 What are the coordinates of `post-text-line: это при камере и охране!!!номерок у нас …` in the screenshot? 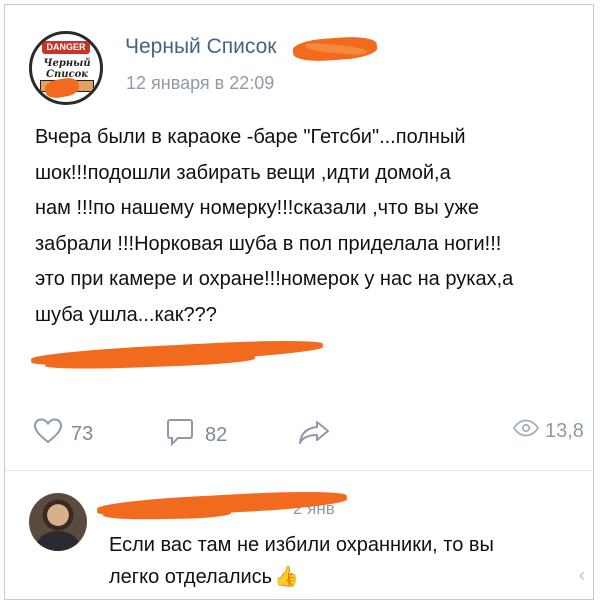 It's located at (274, 279).